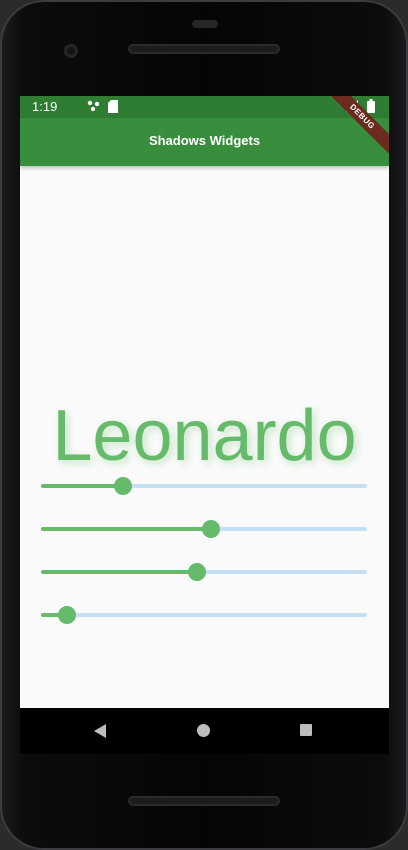 This screenshot has height=850, width=408. I want to click on bottom-speaker, so click(204, 801).